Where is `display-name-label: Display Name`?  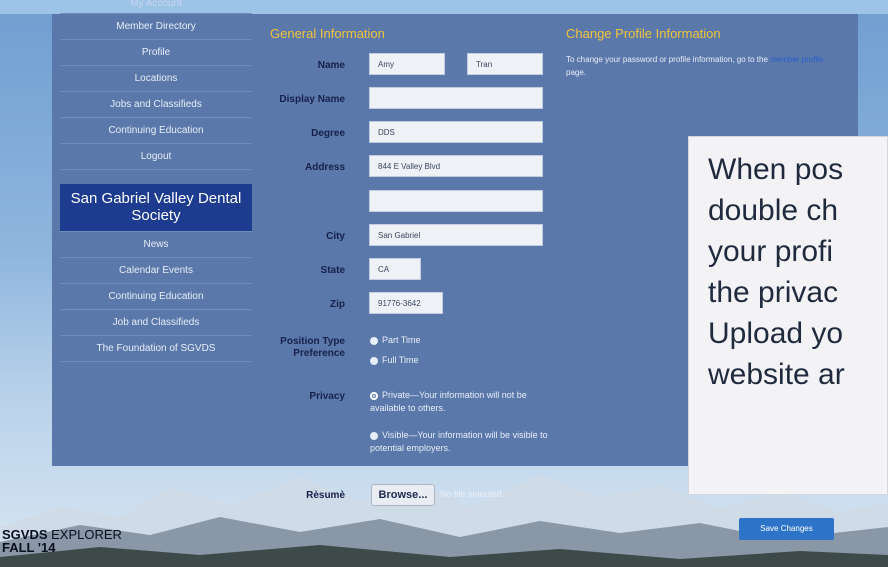
display-name-label: Display Name is located at coordinates (312, 99).